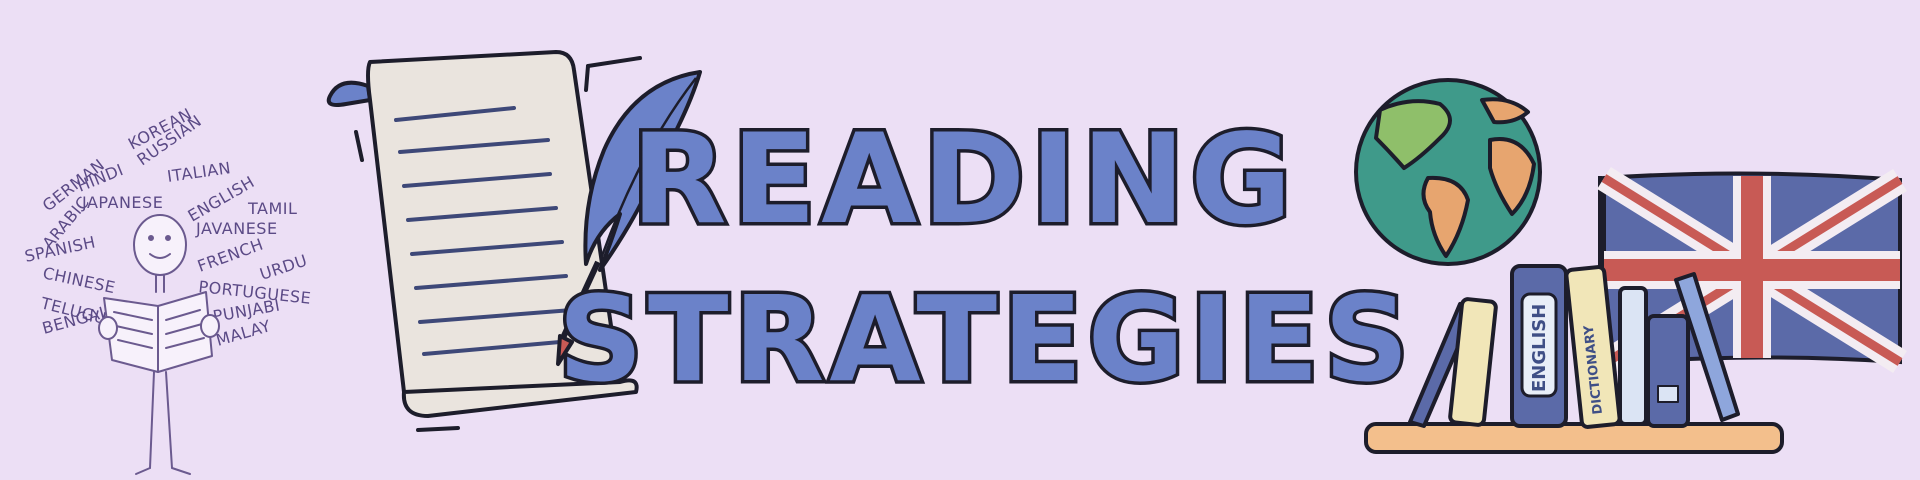 The width and height of the screenshot is (1920, 480). Describe the element at coordinates (1448, 172) in the screenshot. I see `globe-icon` at that location.